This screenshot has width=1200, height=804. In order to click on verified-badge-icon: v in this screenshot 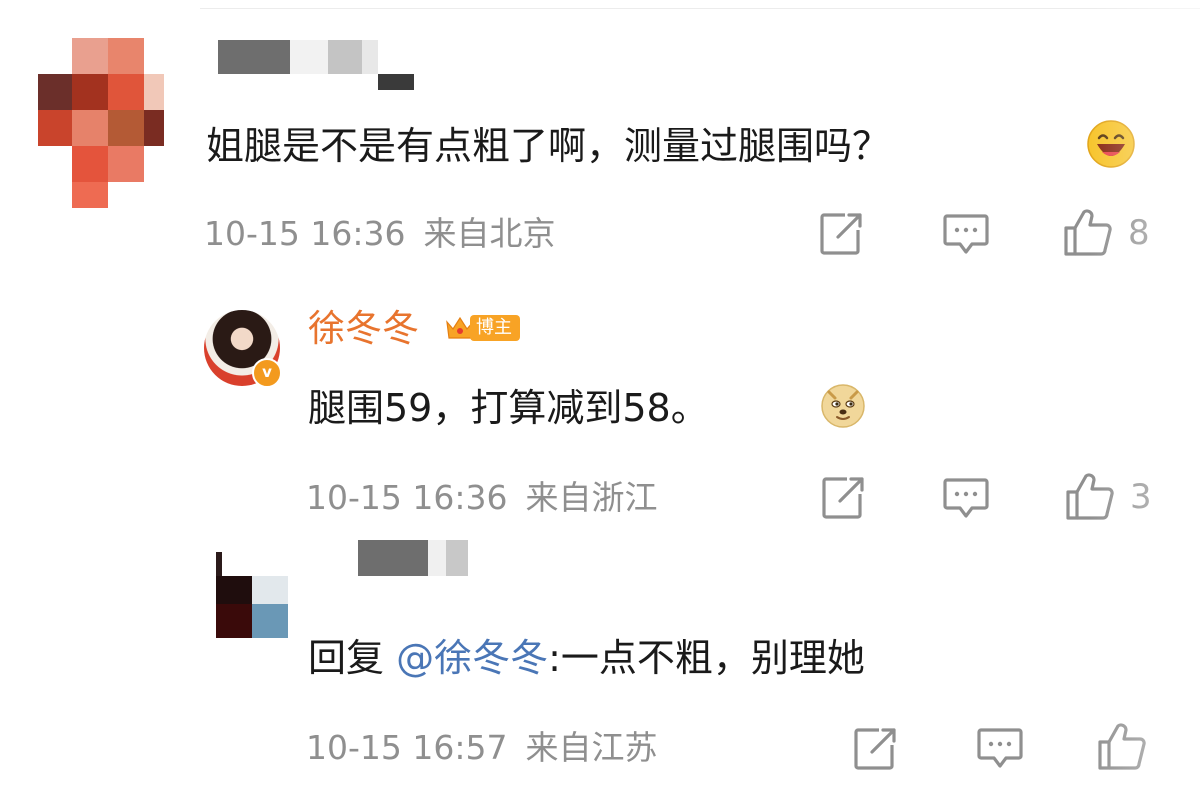, I will do `click(267, 373)`.